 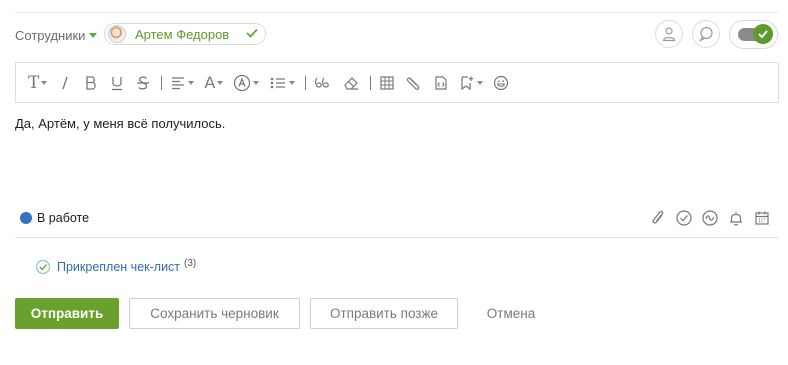 I want to click on italic-icon, so click(x=65, y=82).